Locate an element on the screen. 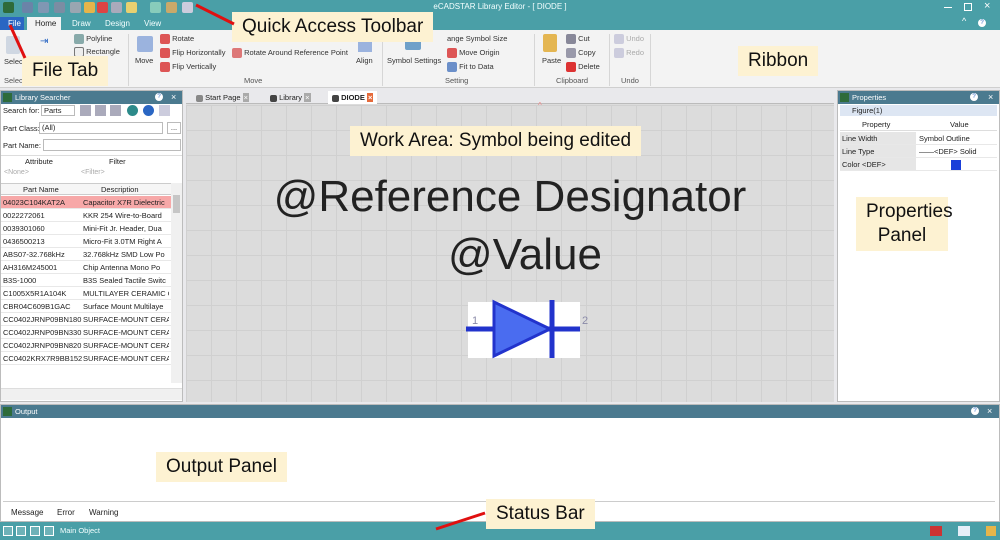  description-column-header: Description is located at coordinates (120, 189).